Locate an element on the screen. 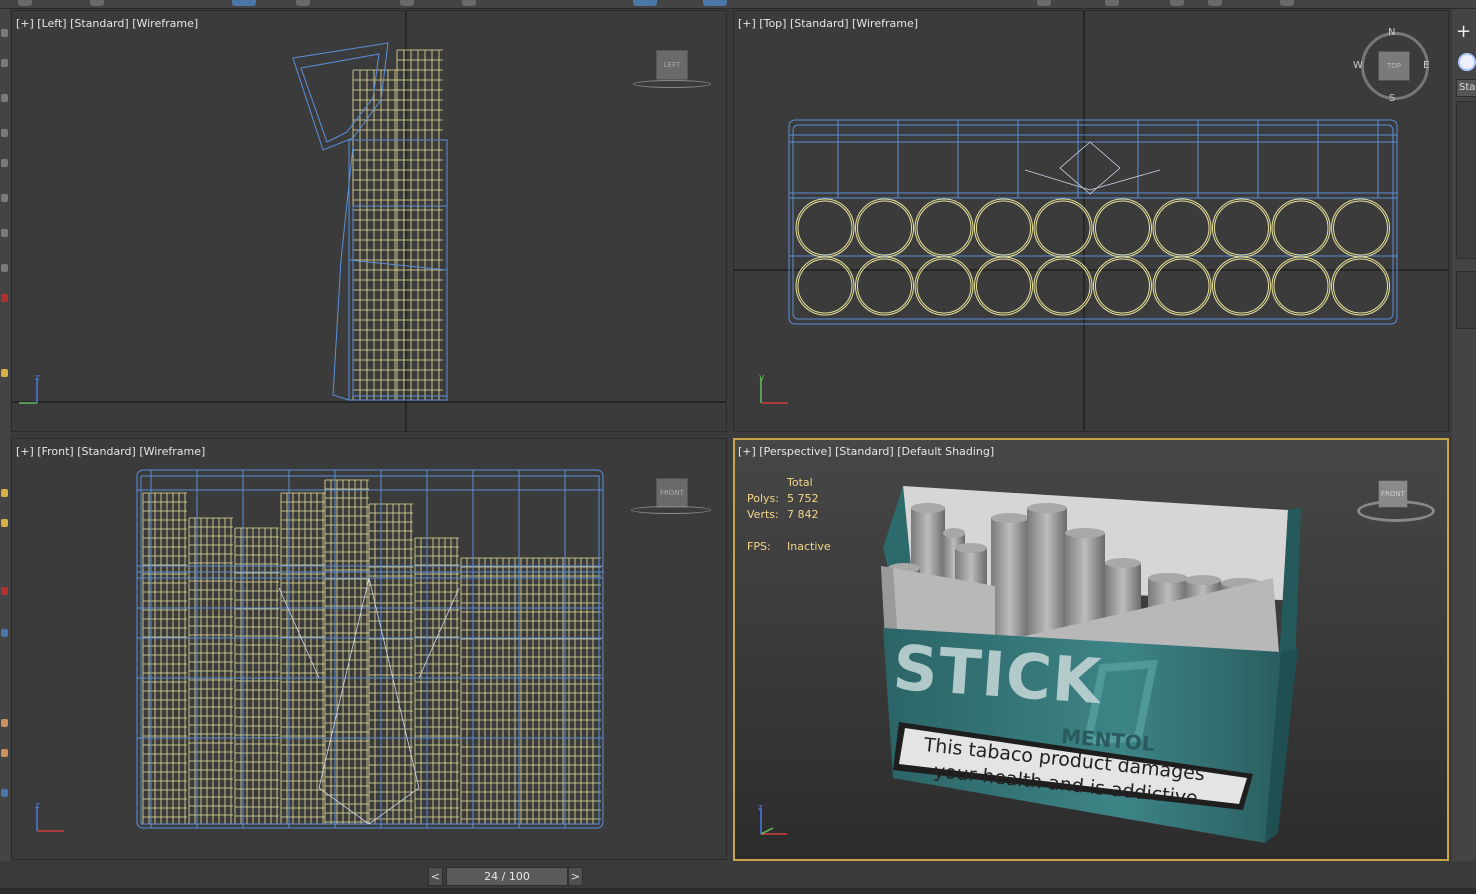 This screenshot has height=894, width=1476. viewport-label: [+] [Front] [Standard] [Wireframe] is located at coordinates (110, 451).